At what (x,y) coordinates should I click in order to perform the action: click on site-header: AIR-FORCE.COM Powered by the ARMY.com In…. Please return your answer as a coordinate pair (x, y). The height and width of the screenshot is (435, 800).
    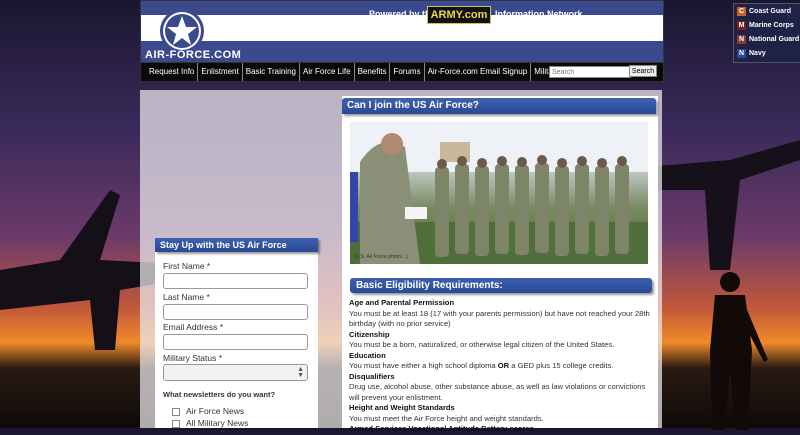
    Looking at the image, I should click on (470, 32).